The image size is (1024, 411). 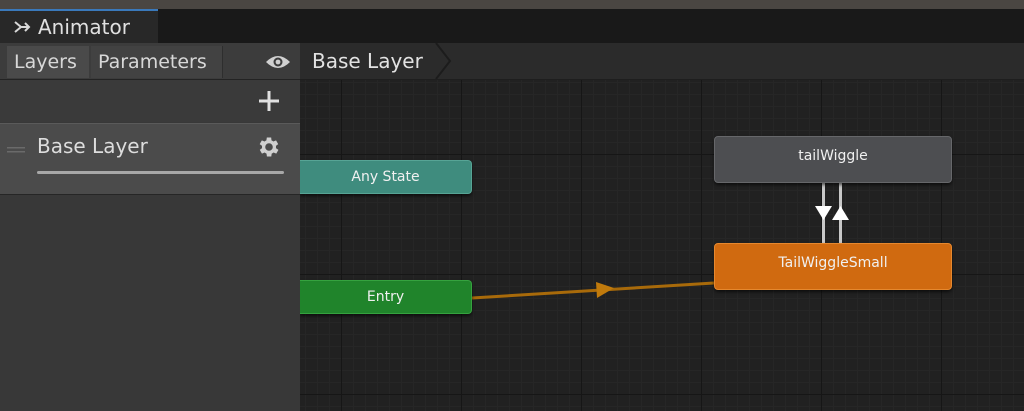 What do you see at coordinates (443, 61) in the screenshot?
I see `breadcrumb-chevron-icon` at bounding box center [443, 61].